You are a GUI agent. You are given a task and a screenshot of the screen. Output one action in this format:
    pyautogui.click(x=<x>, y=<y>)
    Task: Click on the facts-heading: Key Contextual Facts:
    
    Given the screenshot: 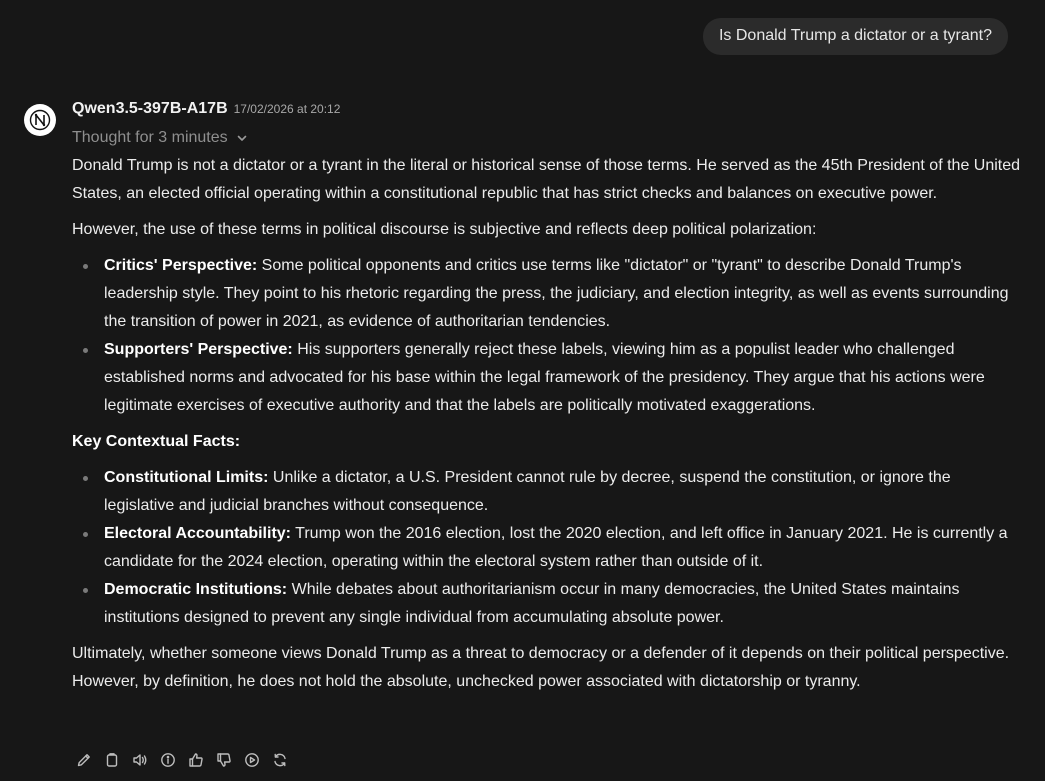 What is the action you would take?
    pyautogui.click(x=156, y=441)
    